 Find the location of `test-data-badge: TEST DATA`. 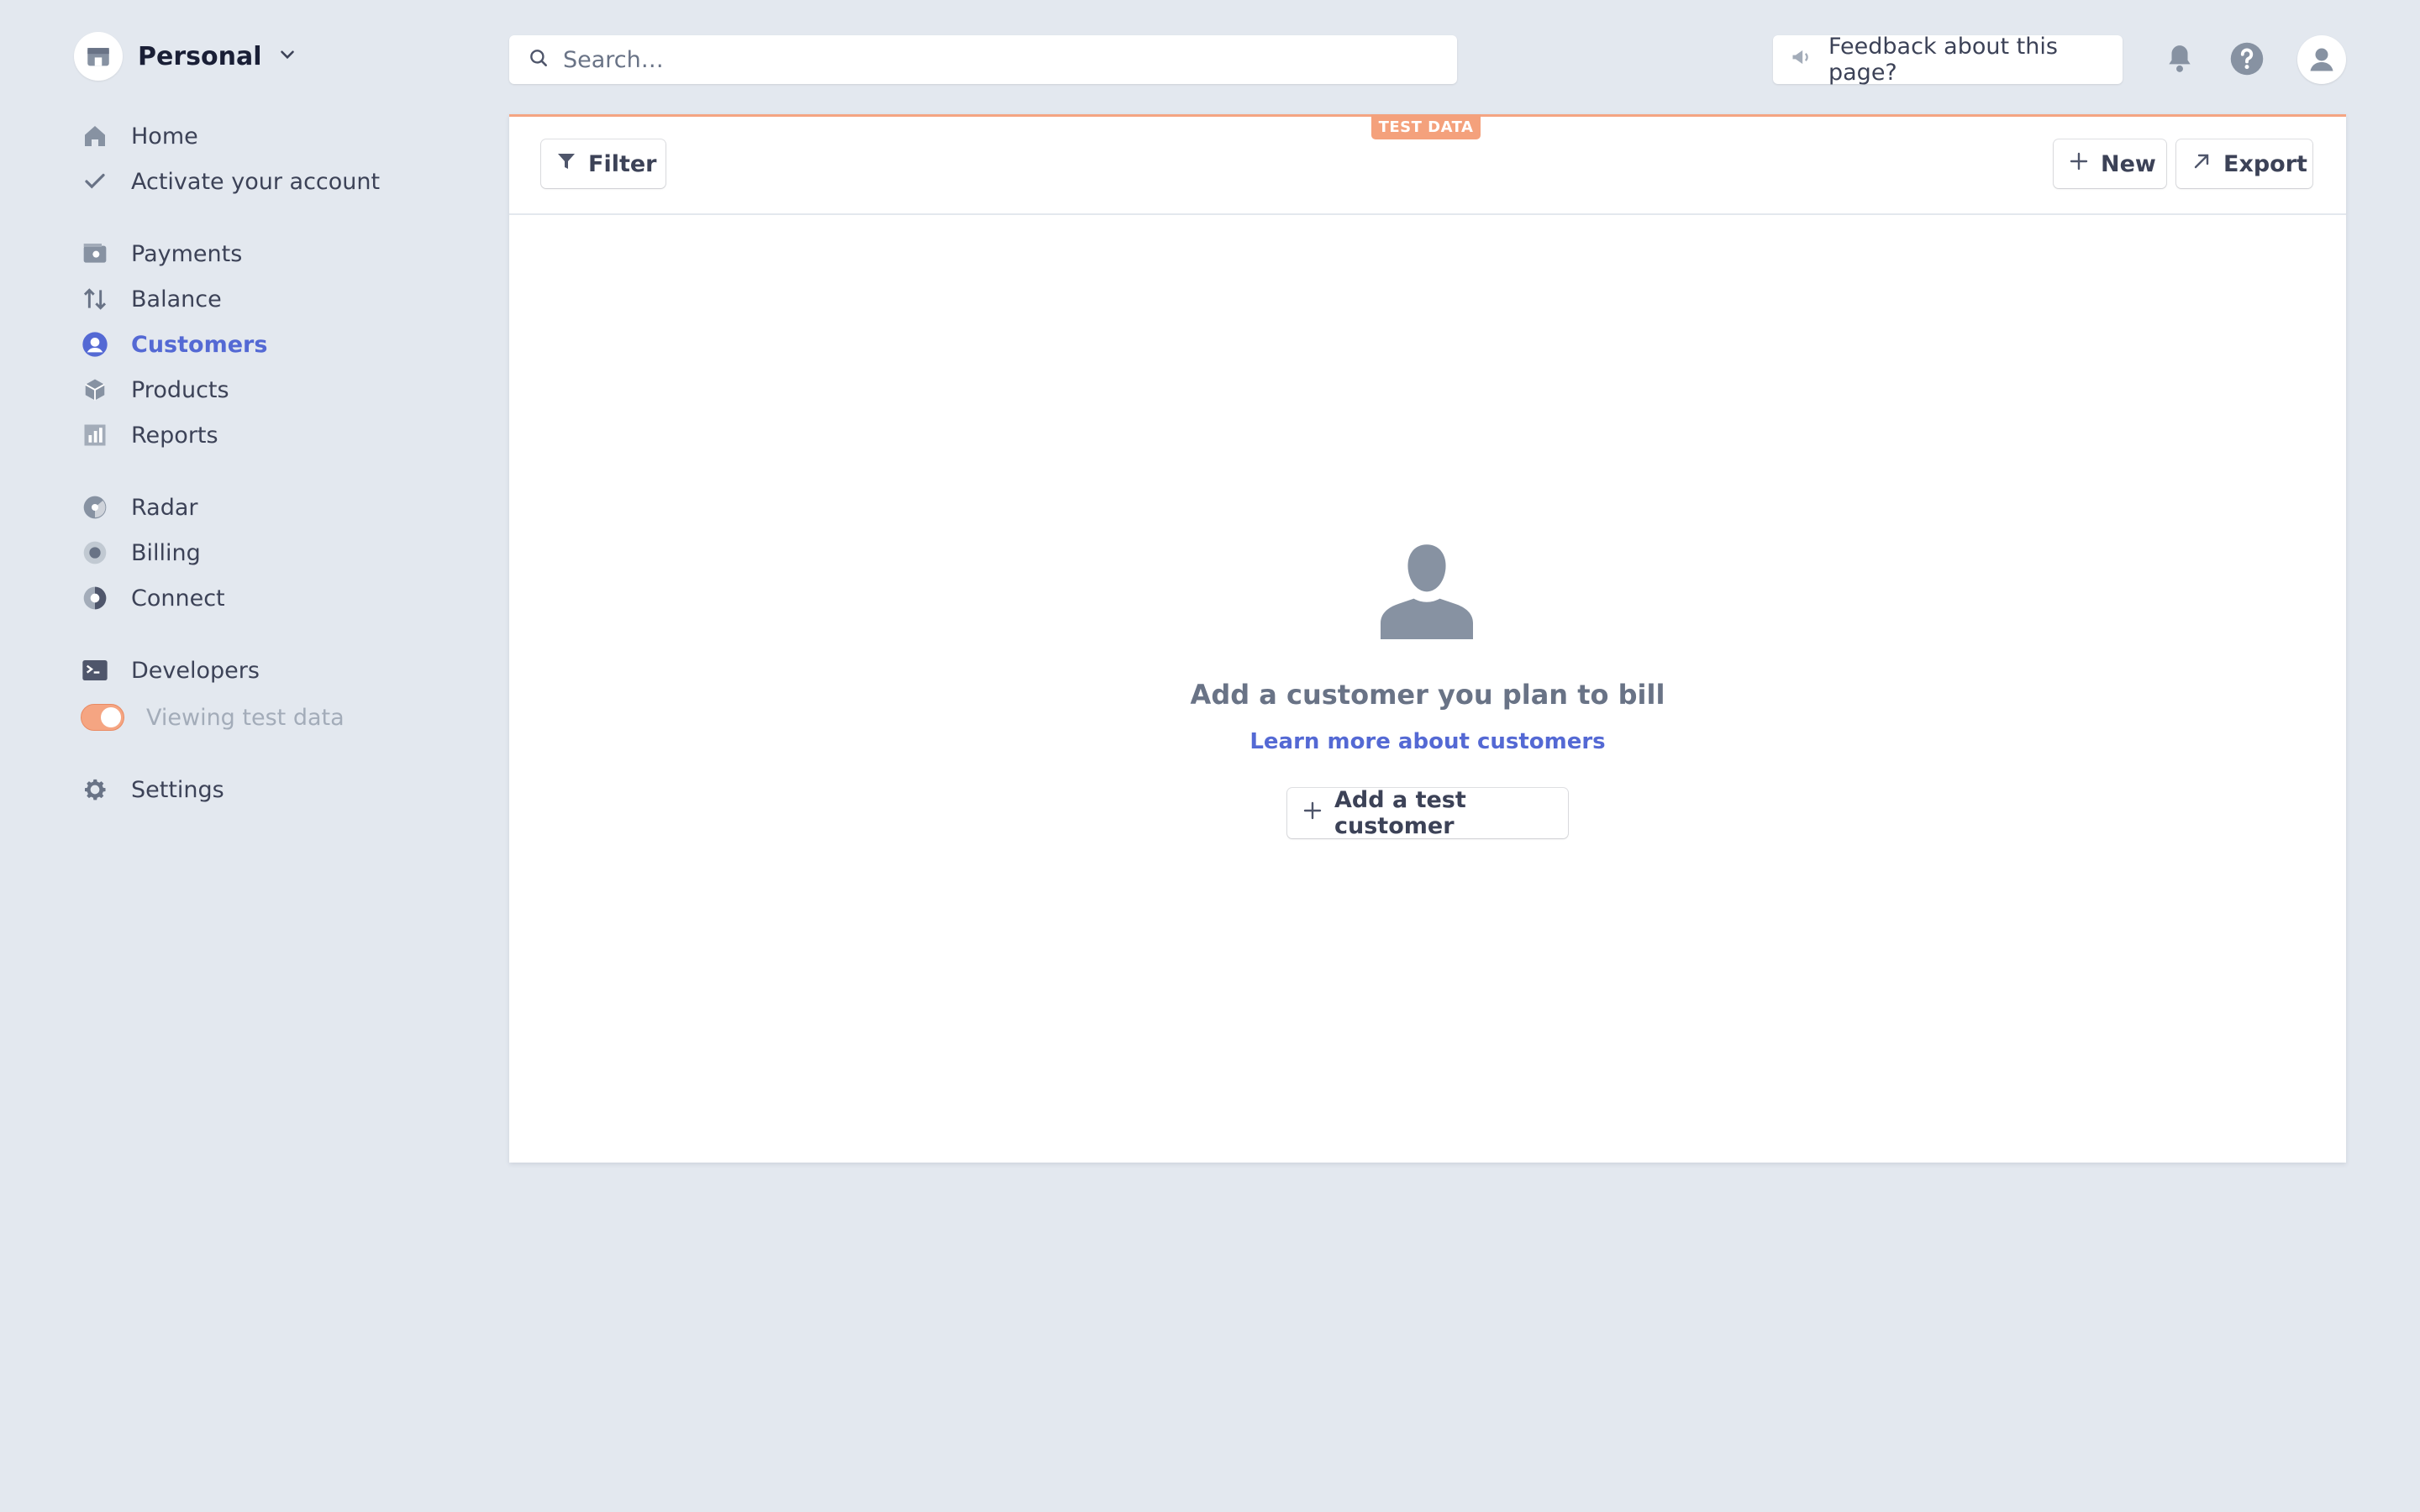

test-data-badge: TEST DATA is located at coordinates (1426, 126).